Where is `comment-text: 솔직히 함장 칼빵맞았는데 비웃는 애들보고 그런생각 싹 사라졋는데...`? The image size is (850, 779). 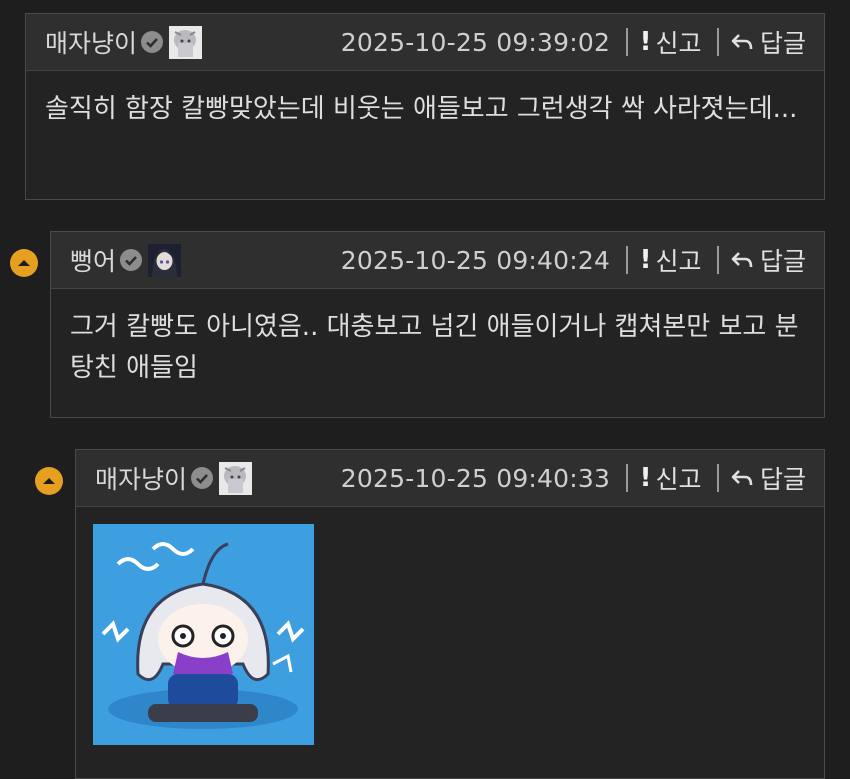 comment-text: 솔직히 함장 칼빵맞았는데 비웃는 애들보고 그런생각 싹 사라졋는데... is located at coordinates (421, 109).